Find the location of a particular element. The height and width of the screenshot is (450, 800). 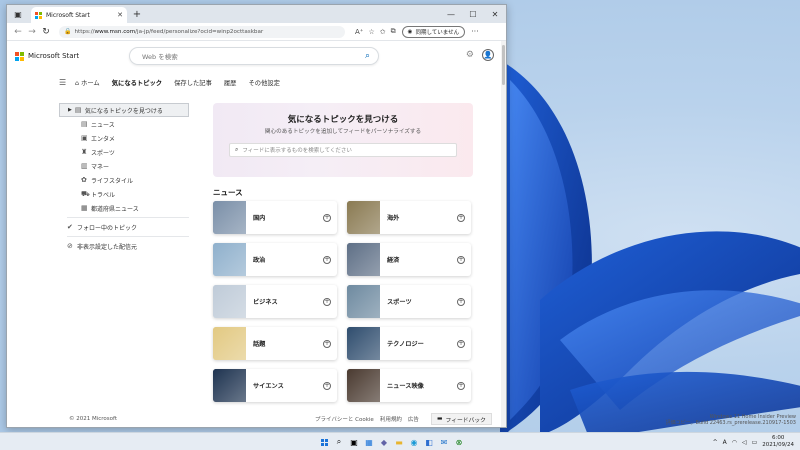

footer-link-ads: 広告 is located at coordinates (413, 419).